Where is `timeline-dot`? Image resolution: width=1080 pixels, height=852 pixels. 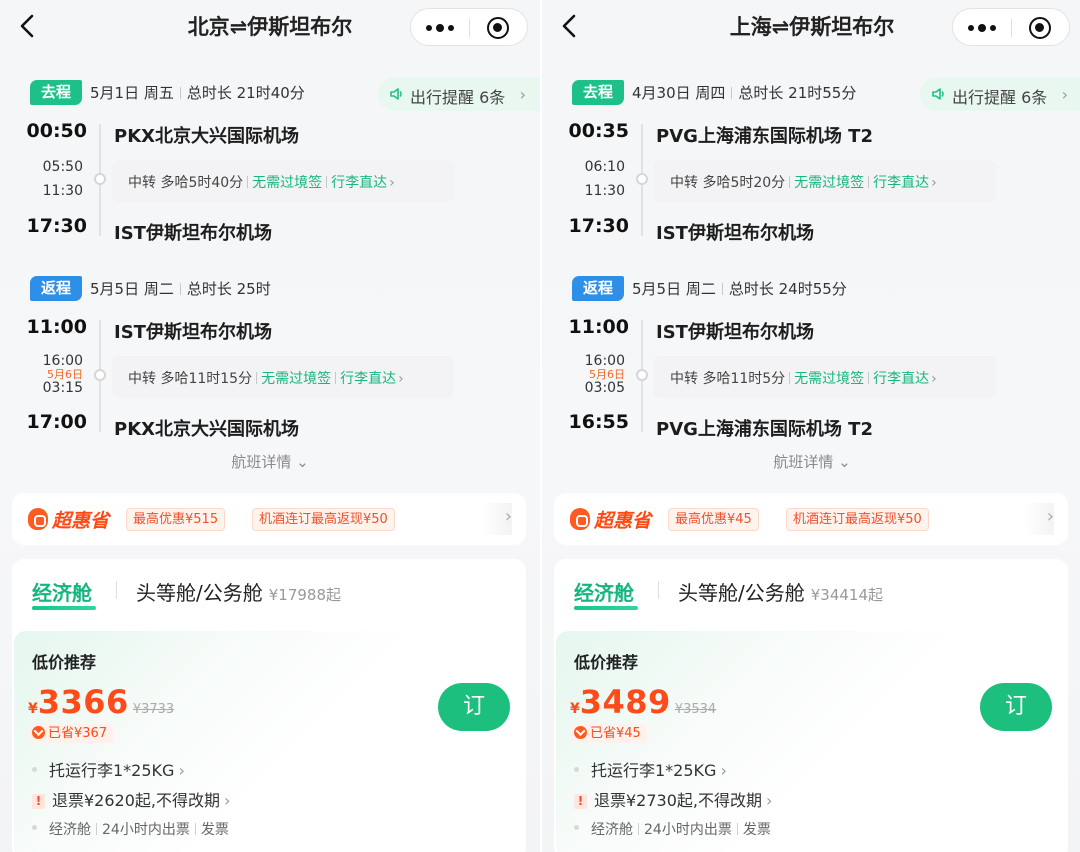 timeline-dot is located at coordinates (100, 179).